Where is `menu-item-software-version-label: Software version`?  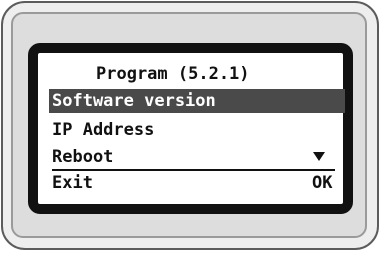
menu-item-software-version-label: Software version is located at coordinates (134, 101).